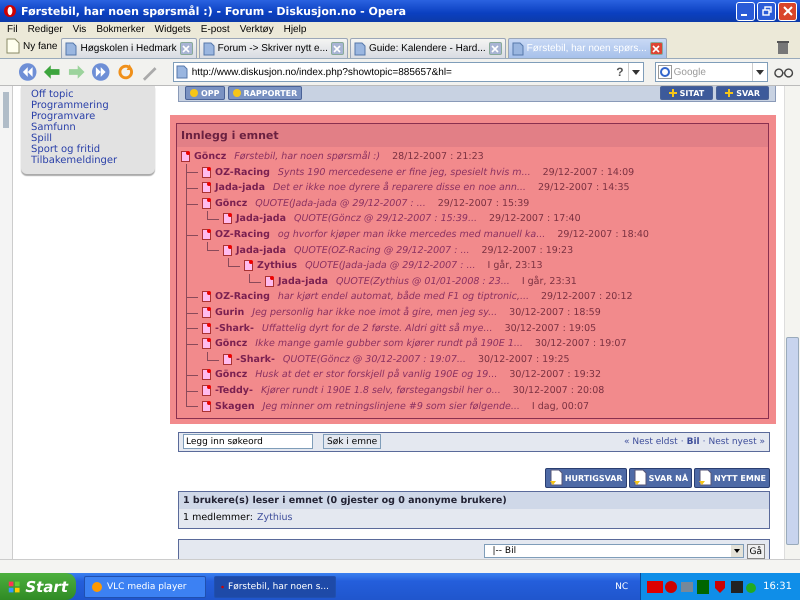 This screenshot has height=600, width=800. I want to click on reload-icon, so click(126, 72).